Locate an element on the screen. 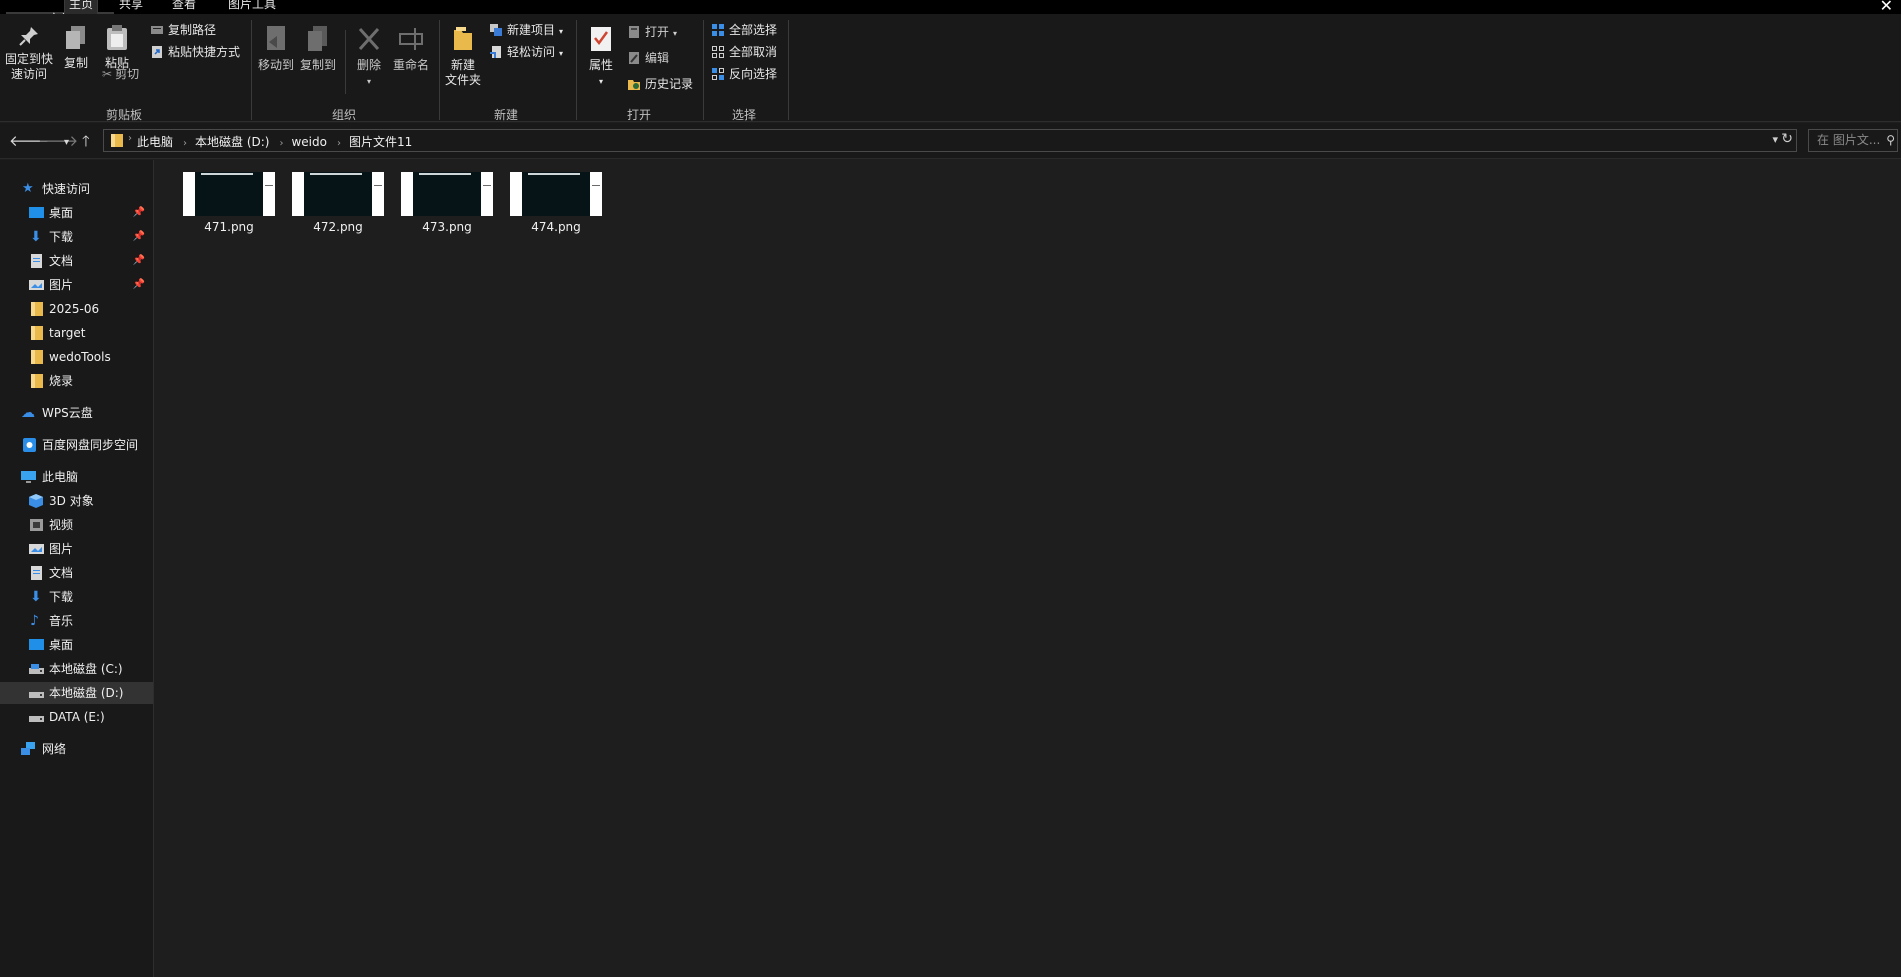 The image size is (1901, 977). new-item-icon is located at coordinates (496, 30).